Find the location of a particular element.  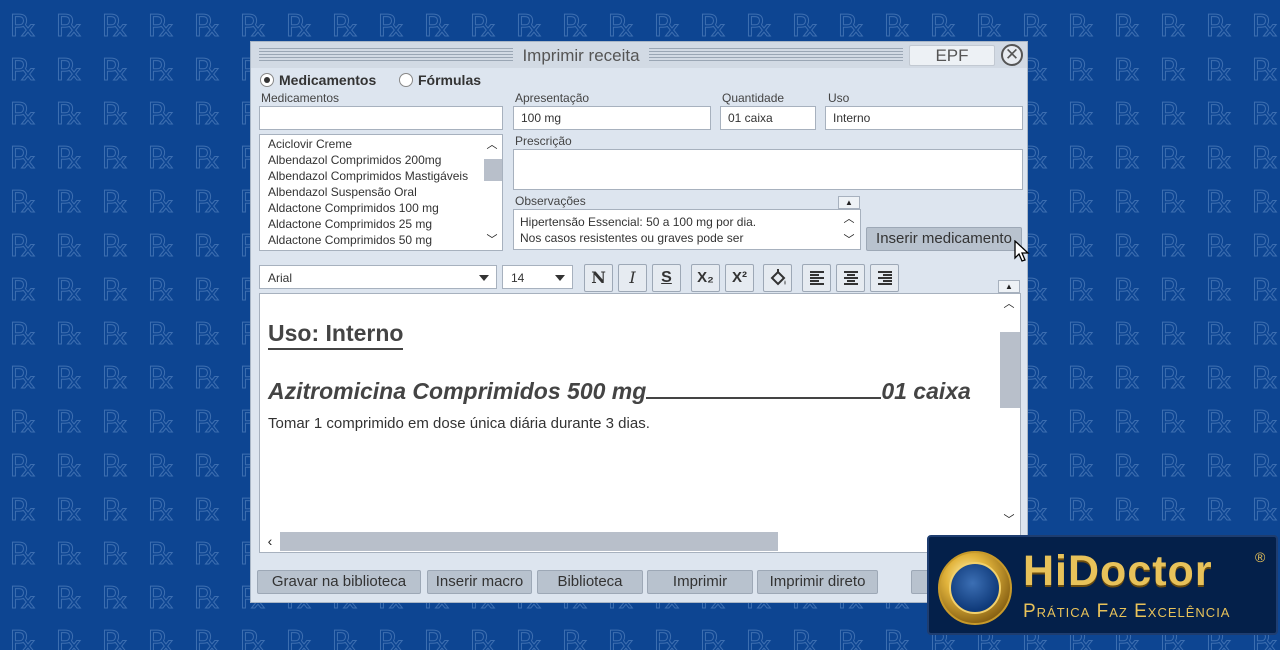

bold-button: N is located at coordinates (598, 278).